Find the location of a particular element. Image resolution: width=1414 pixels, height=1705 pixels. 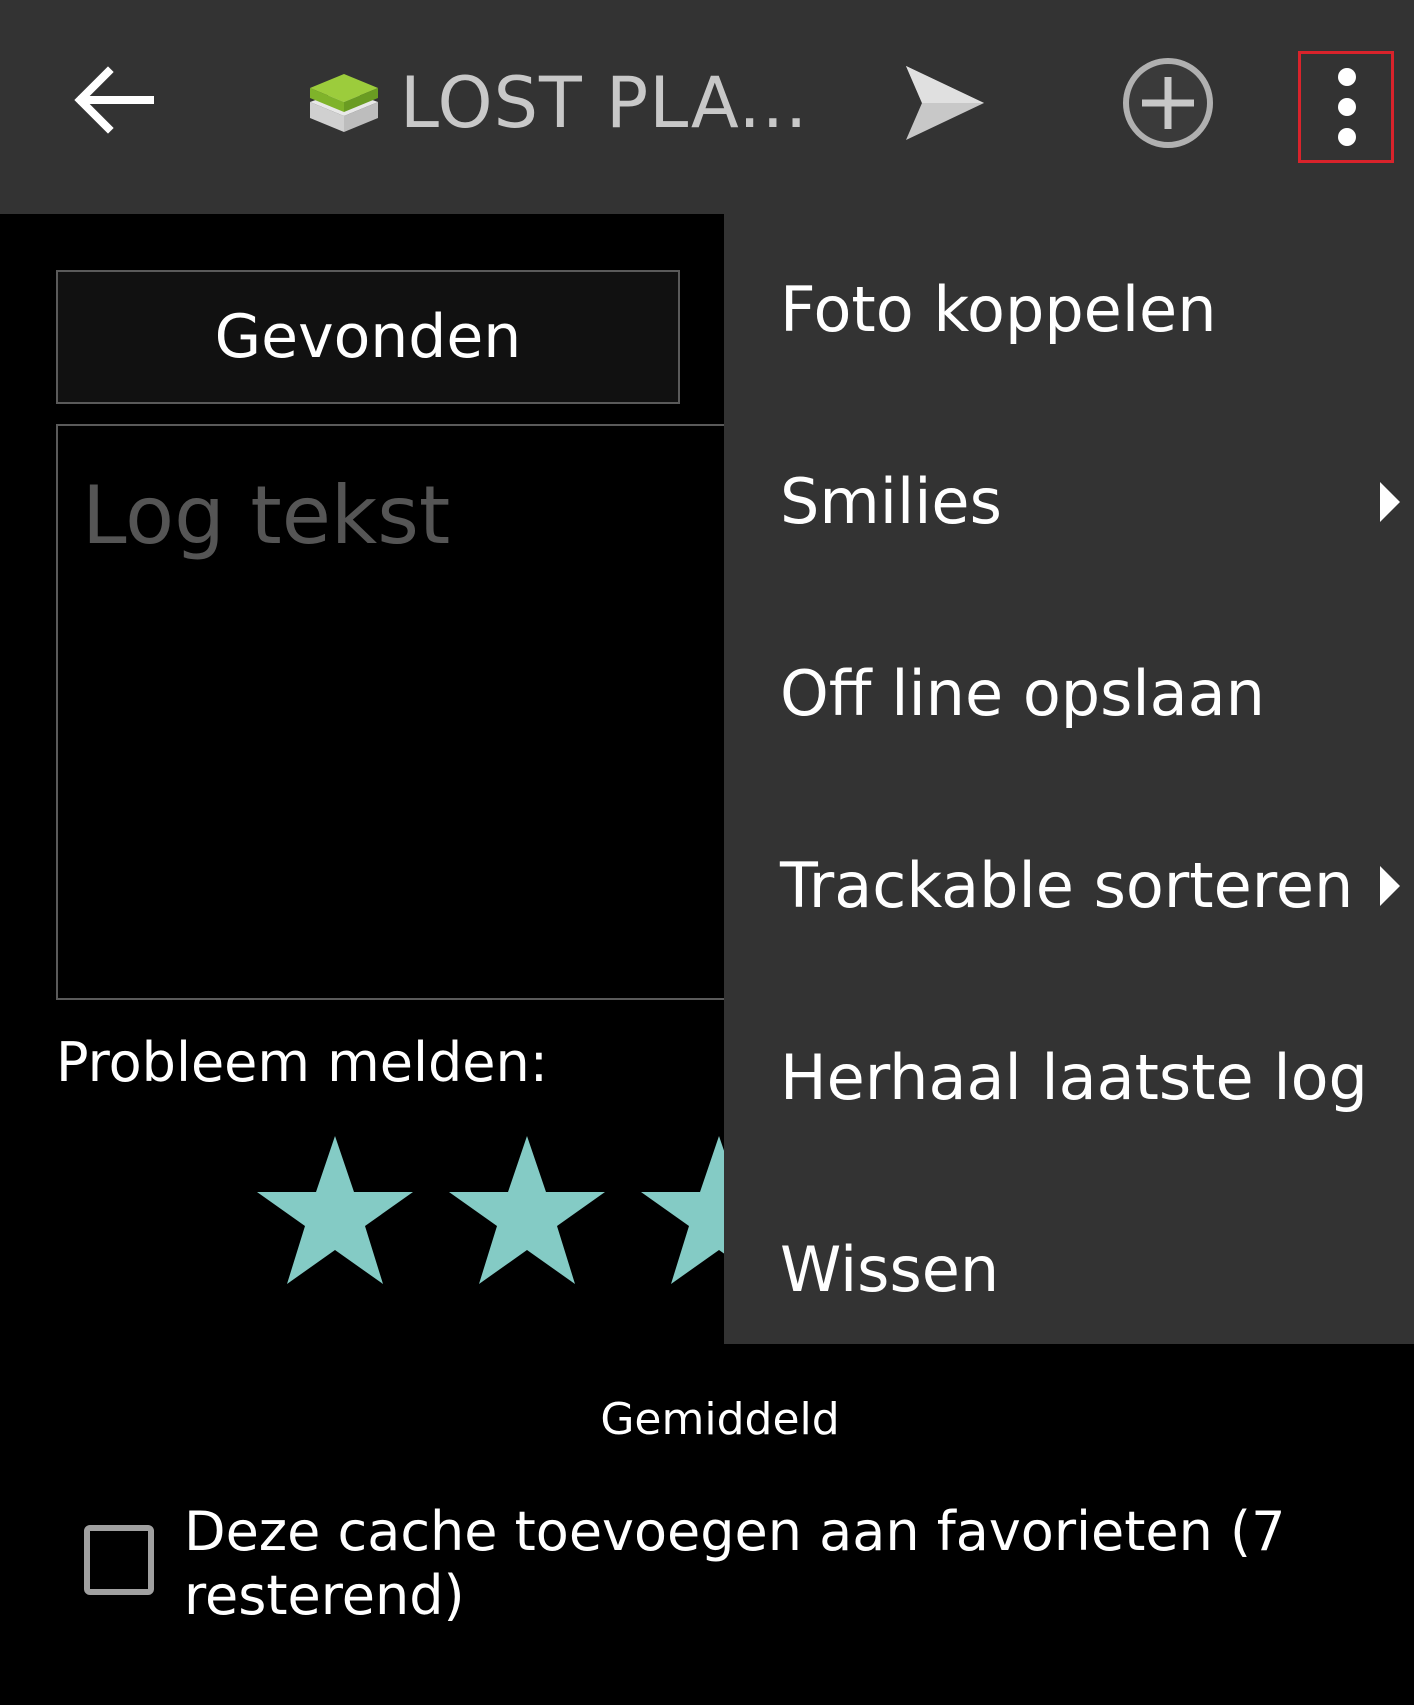

rating-label: Gemiddeld is located at coordinates (720, 1419).